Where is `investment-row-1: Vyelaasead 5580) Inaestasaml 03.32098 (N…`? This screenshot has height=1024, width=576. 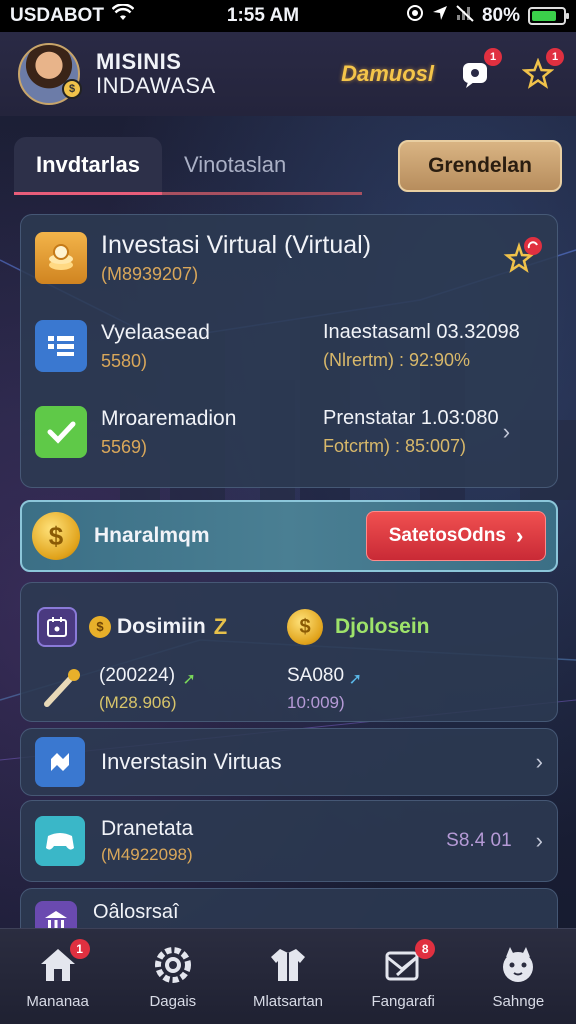
investment-row-1: Vyelaasead 5580) Inaestasaml 03.32098 (N… is located at coordinates (289, 346).